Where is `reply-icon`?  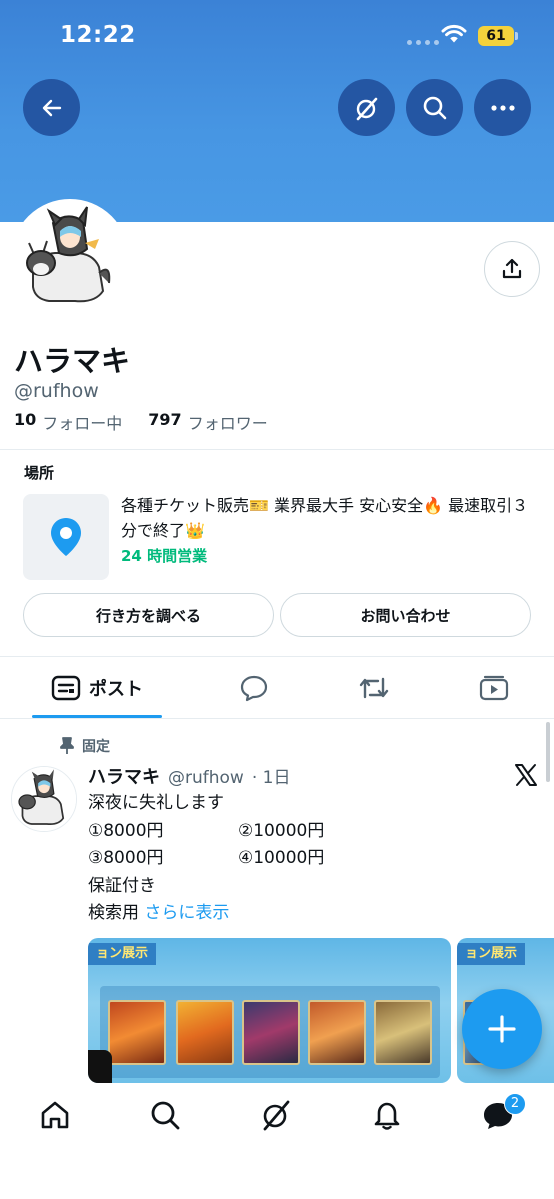
reply-icon is located at coordinates (254, 688).